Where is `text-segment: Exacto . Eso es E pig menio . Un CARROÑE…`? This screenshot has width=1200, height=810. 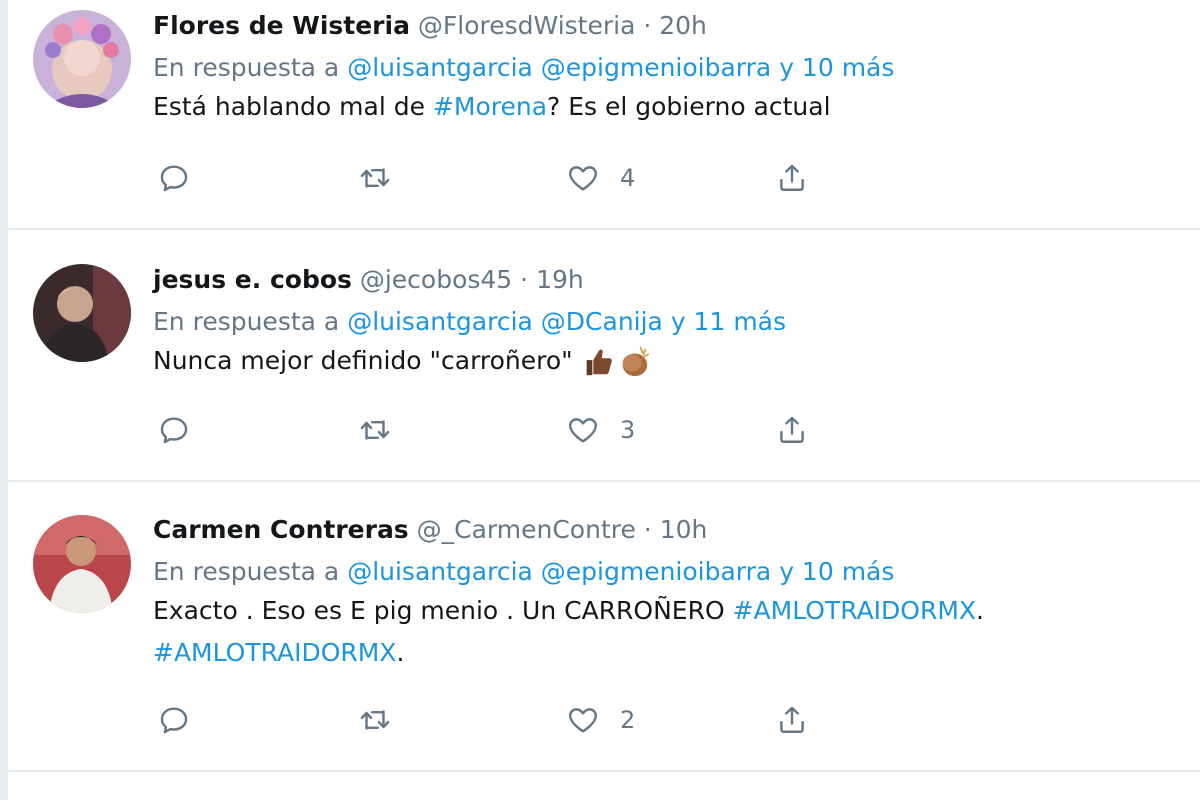
text-segment: Exacto . Eso es E pig menio . Un CARROÑE… is located at coordinates (443, 610).